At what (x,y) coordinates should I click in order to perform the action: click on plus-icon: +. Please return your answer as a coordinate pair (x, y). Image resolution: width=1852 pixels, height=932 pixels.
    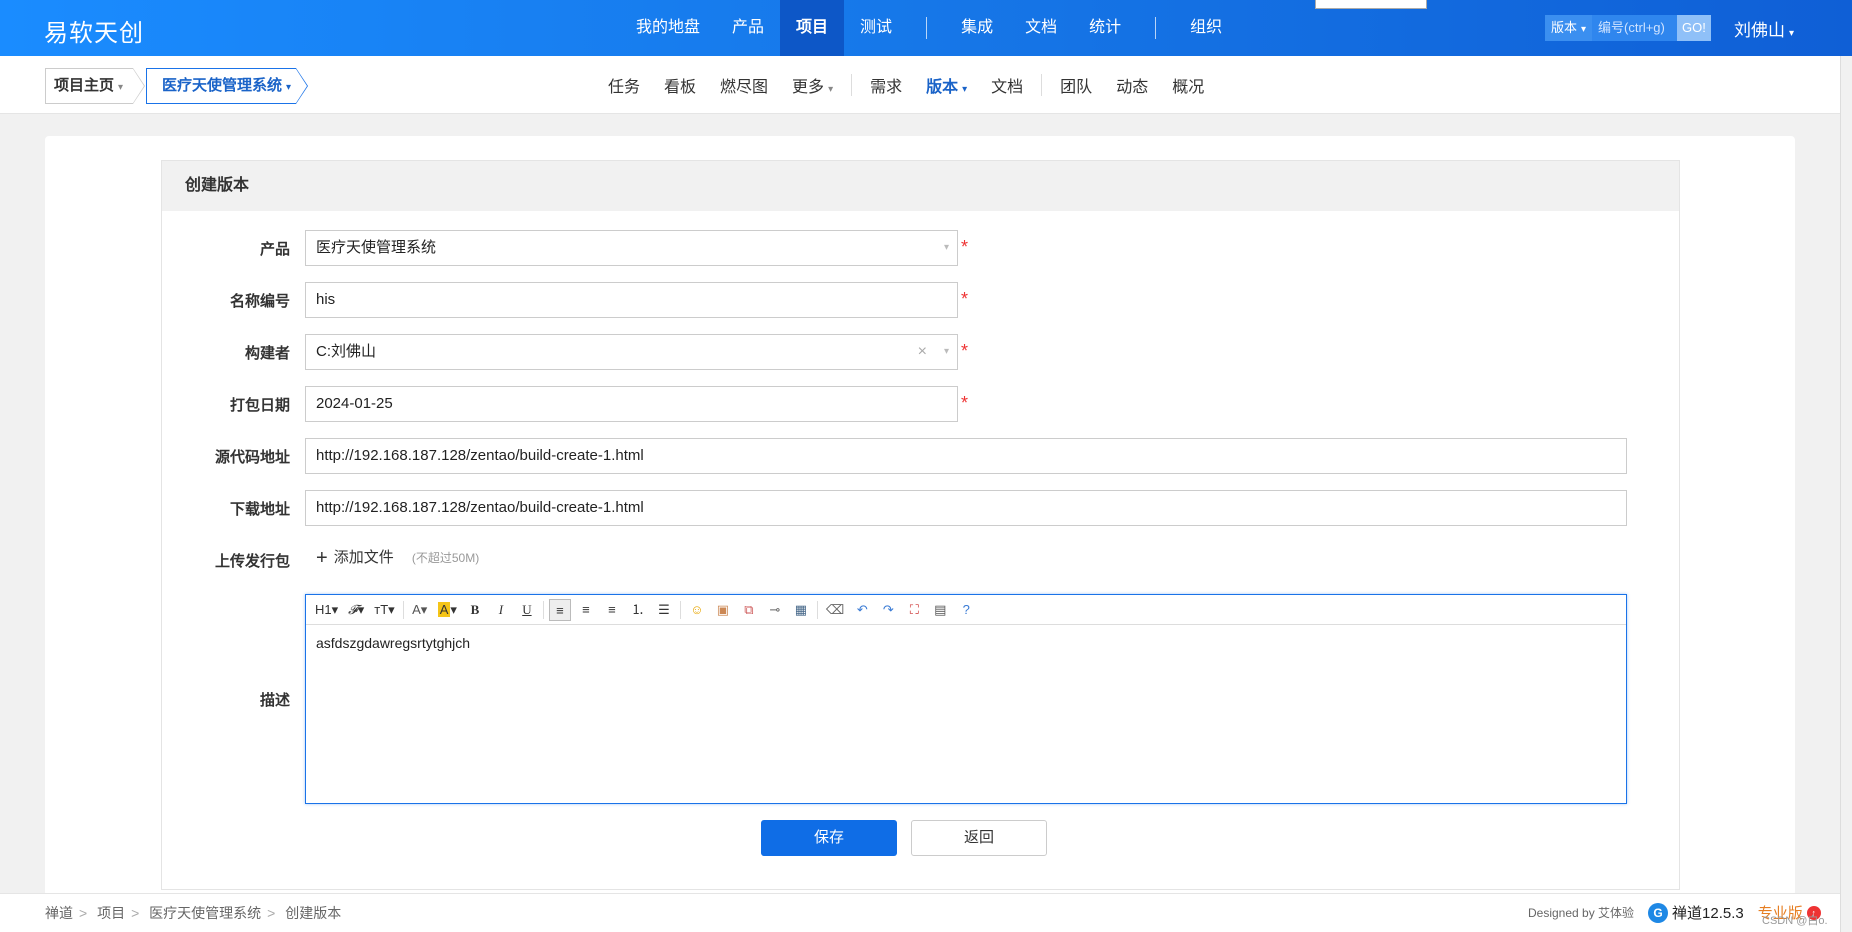
    Looking at the image, I should click on (322, 558).